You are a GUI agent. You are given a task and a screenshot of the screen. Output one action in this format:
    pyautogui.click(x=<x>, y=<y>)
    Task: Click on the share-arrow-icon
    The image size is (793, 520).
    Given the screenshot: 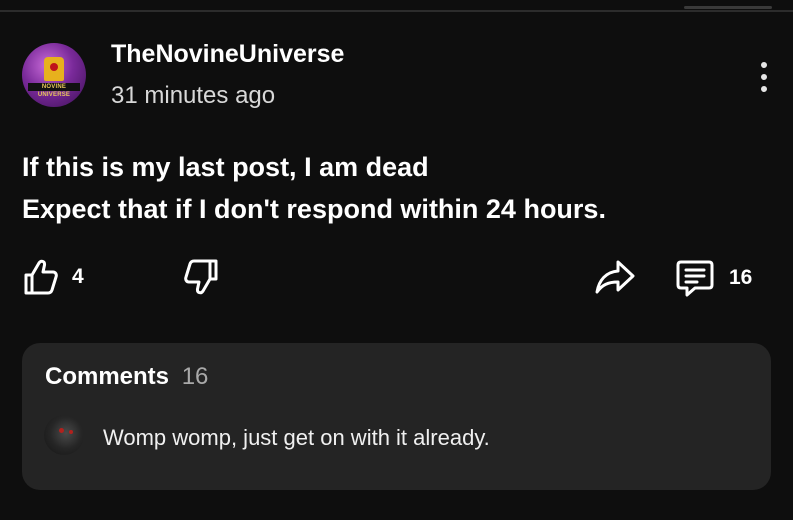 What is the action you would take?
    pyautogui.click(x=615, y=277)
    